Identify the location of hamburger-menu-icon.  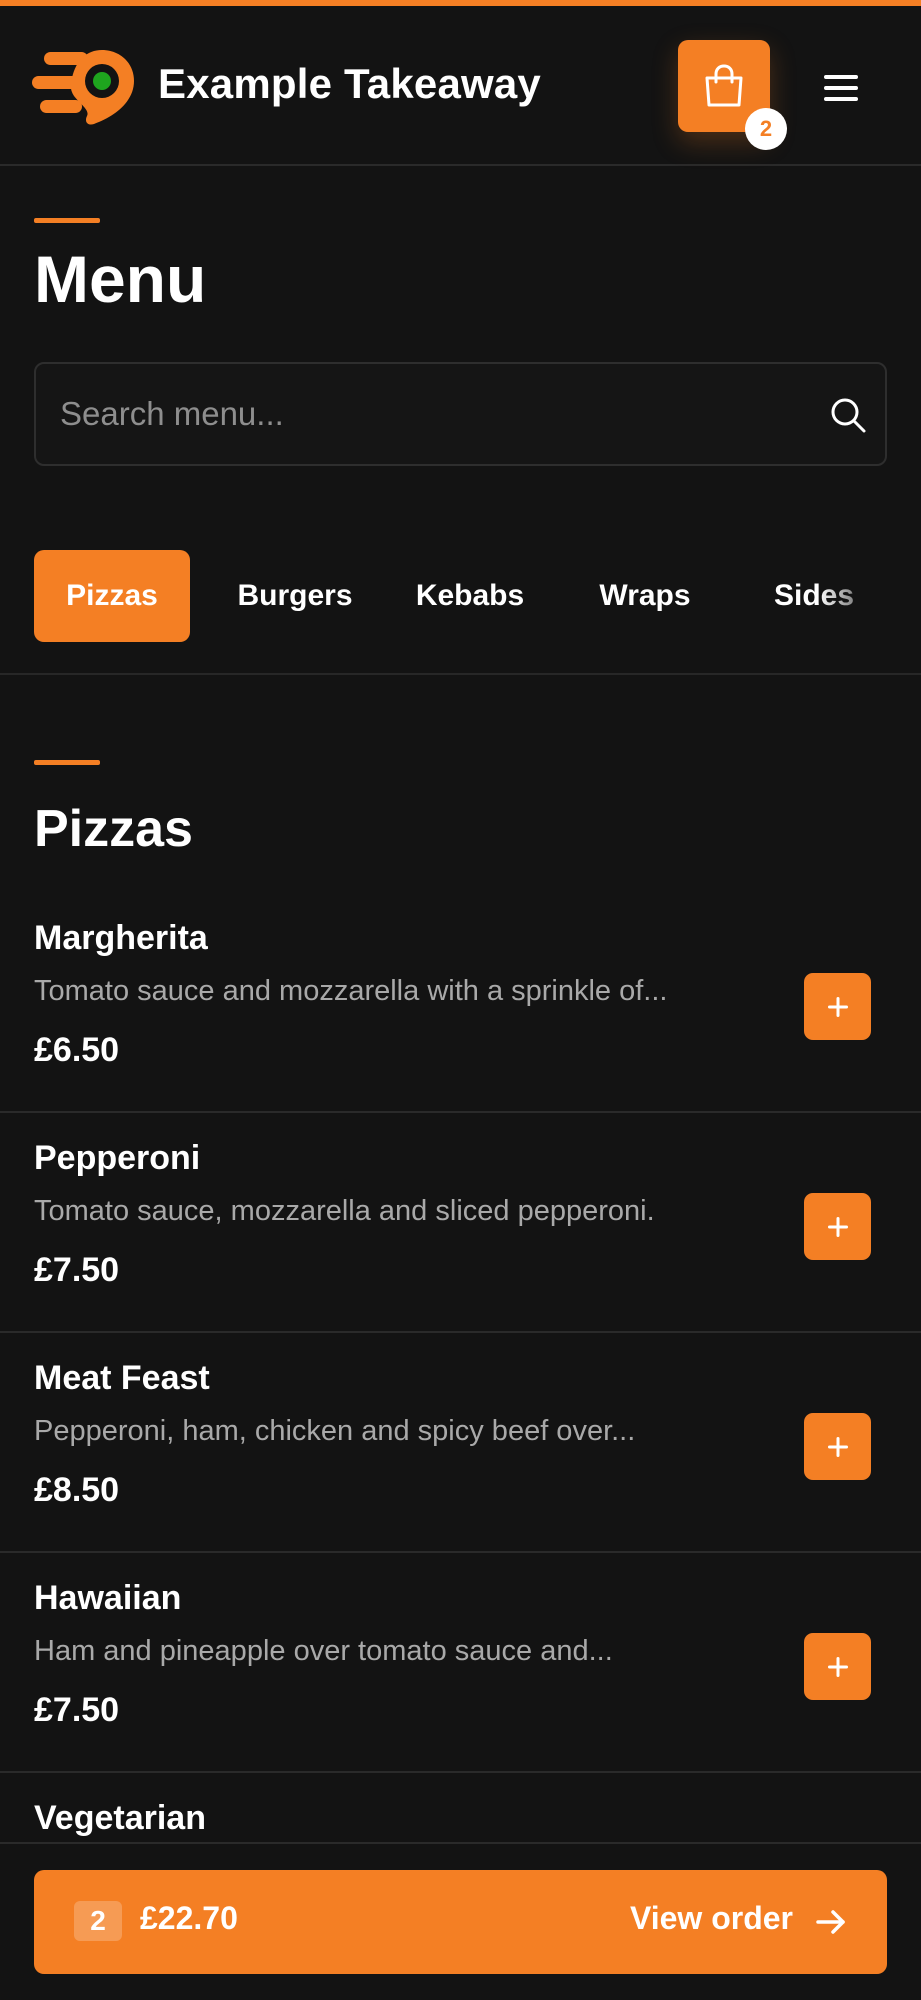
(841, 88).